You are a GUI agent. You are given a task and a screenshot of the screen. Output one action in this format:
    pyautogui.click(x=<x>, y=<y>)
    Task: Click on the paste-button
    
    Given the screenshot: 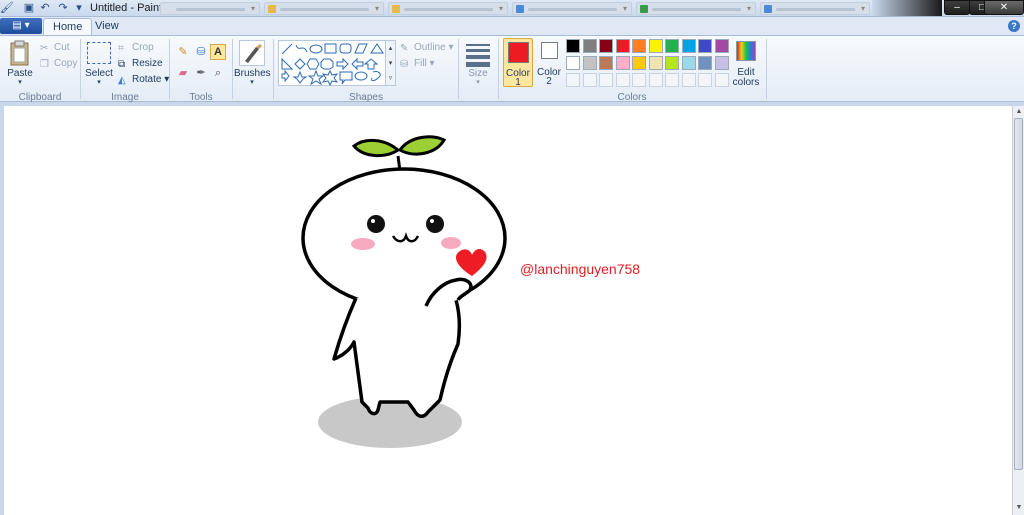 What is the action you would take?
    pyautogui.click(x=20, y=55)
    